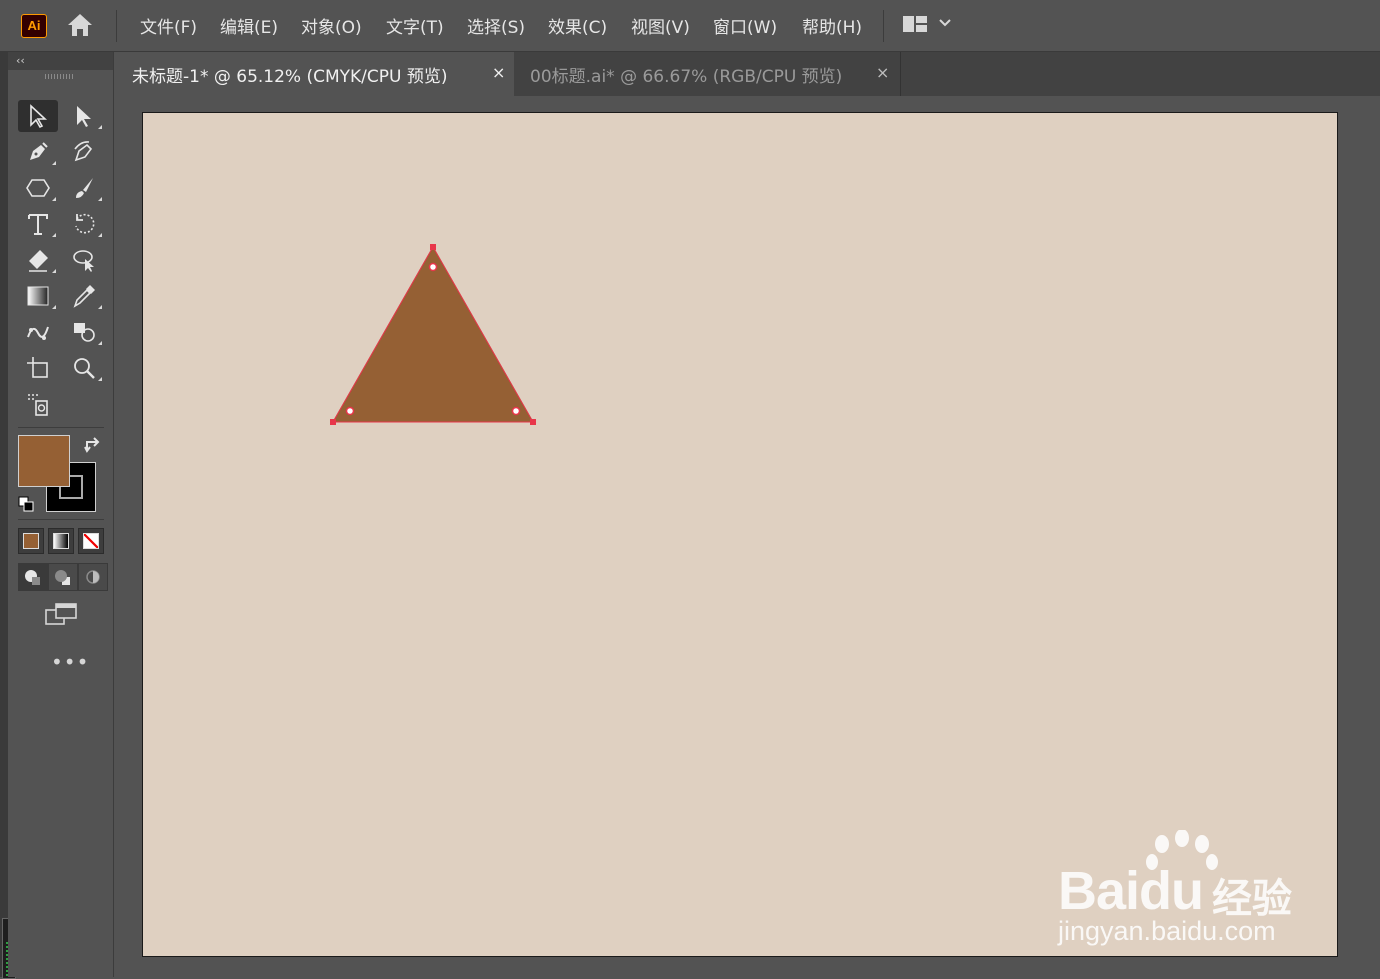 The image size is (1380, 979). I want to click on swap-fill-stroke-icon, so click(93, 446).